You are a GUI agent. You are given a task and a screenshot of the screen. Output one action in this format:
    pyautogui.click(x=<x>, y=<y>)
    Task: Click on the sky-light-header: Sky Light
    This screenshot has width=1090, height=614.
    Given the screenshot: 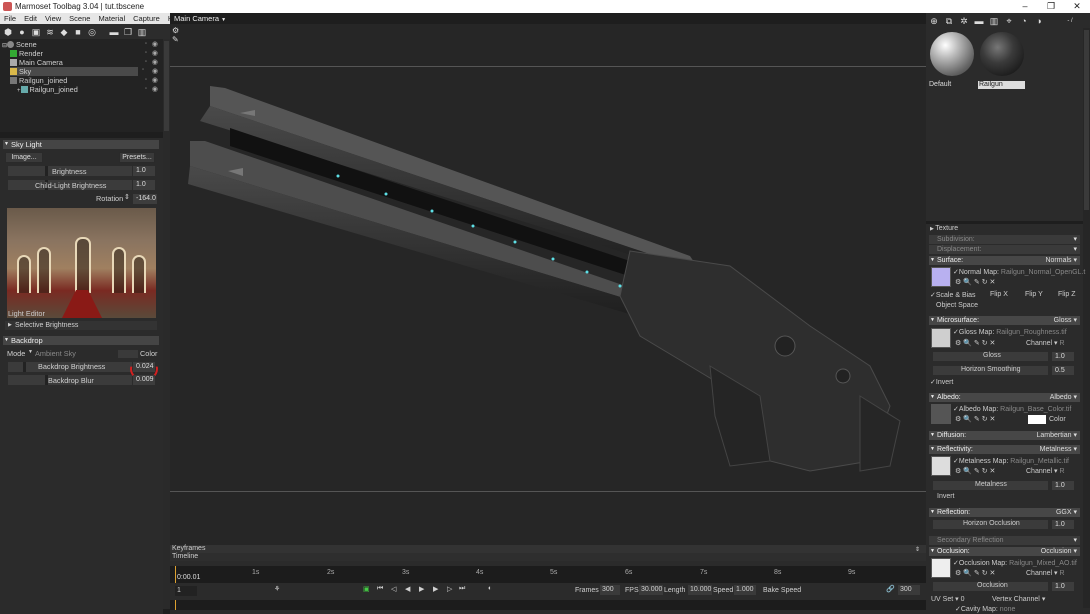 What is the action you would take?
    pyautogui.click(x=81, y=144)
    